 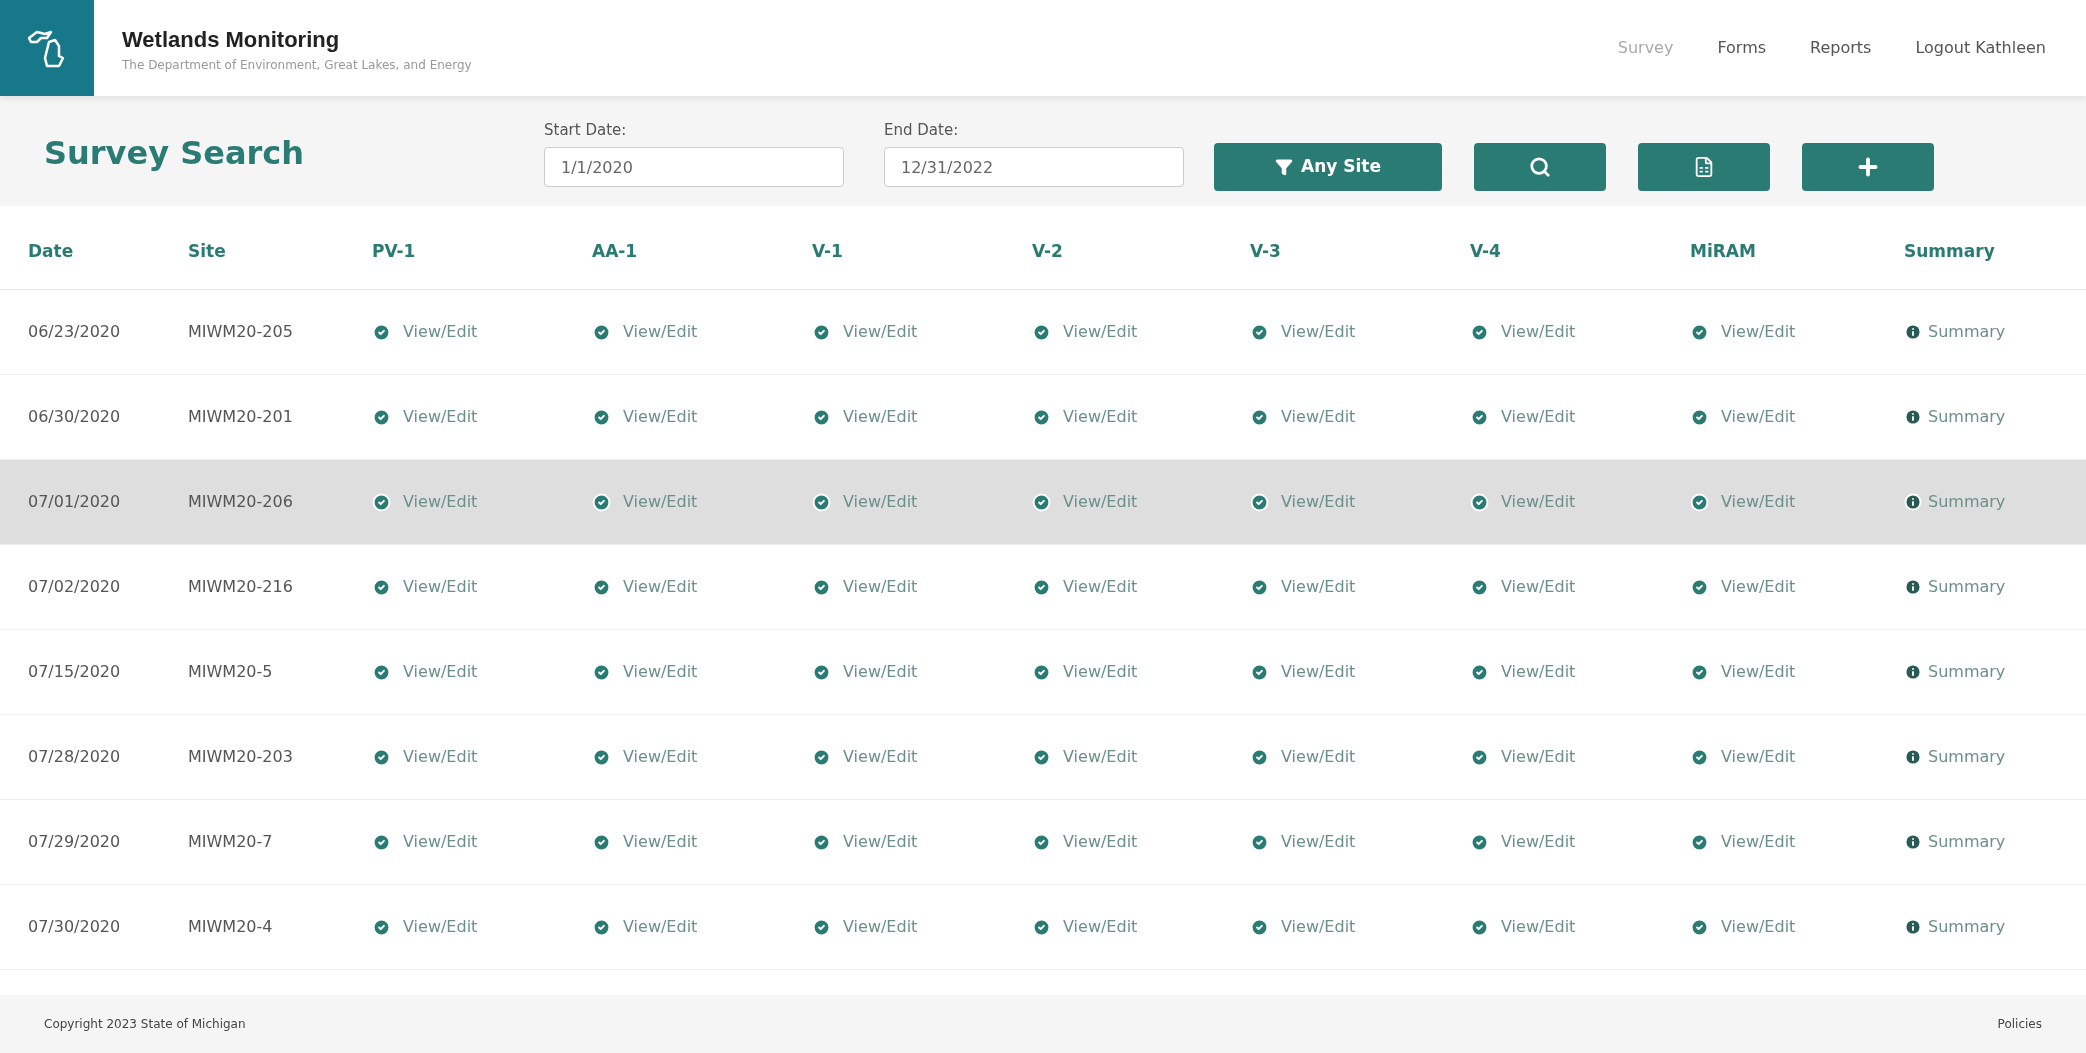 I want to click on site-cell-text: MIWM20-205, so click(x=240, y=332).